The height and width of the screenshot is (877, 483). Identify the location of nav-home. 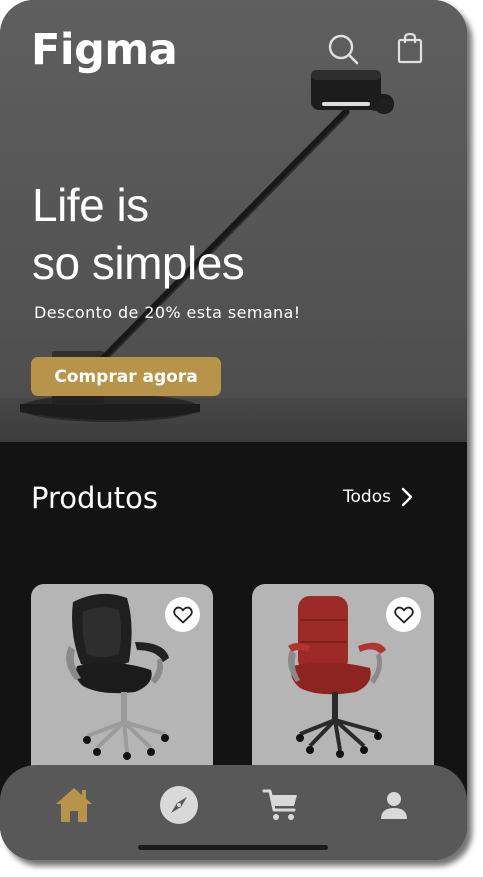
(74, 805).